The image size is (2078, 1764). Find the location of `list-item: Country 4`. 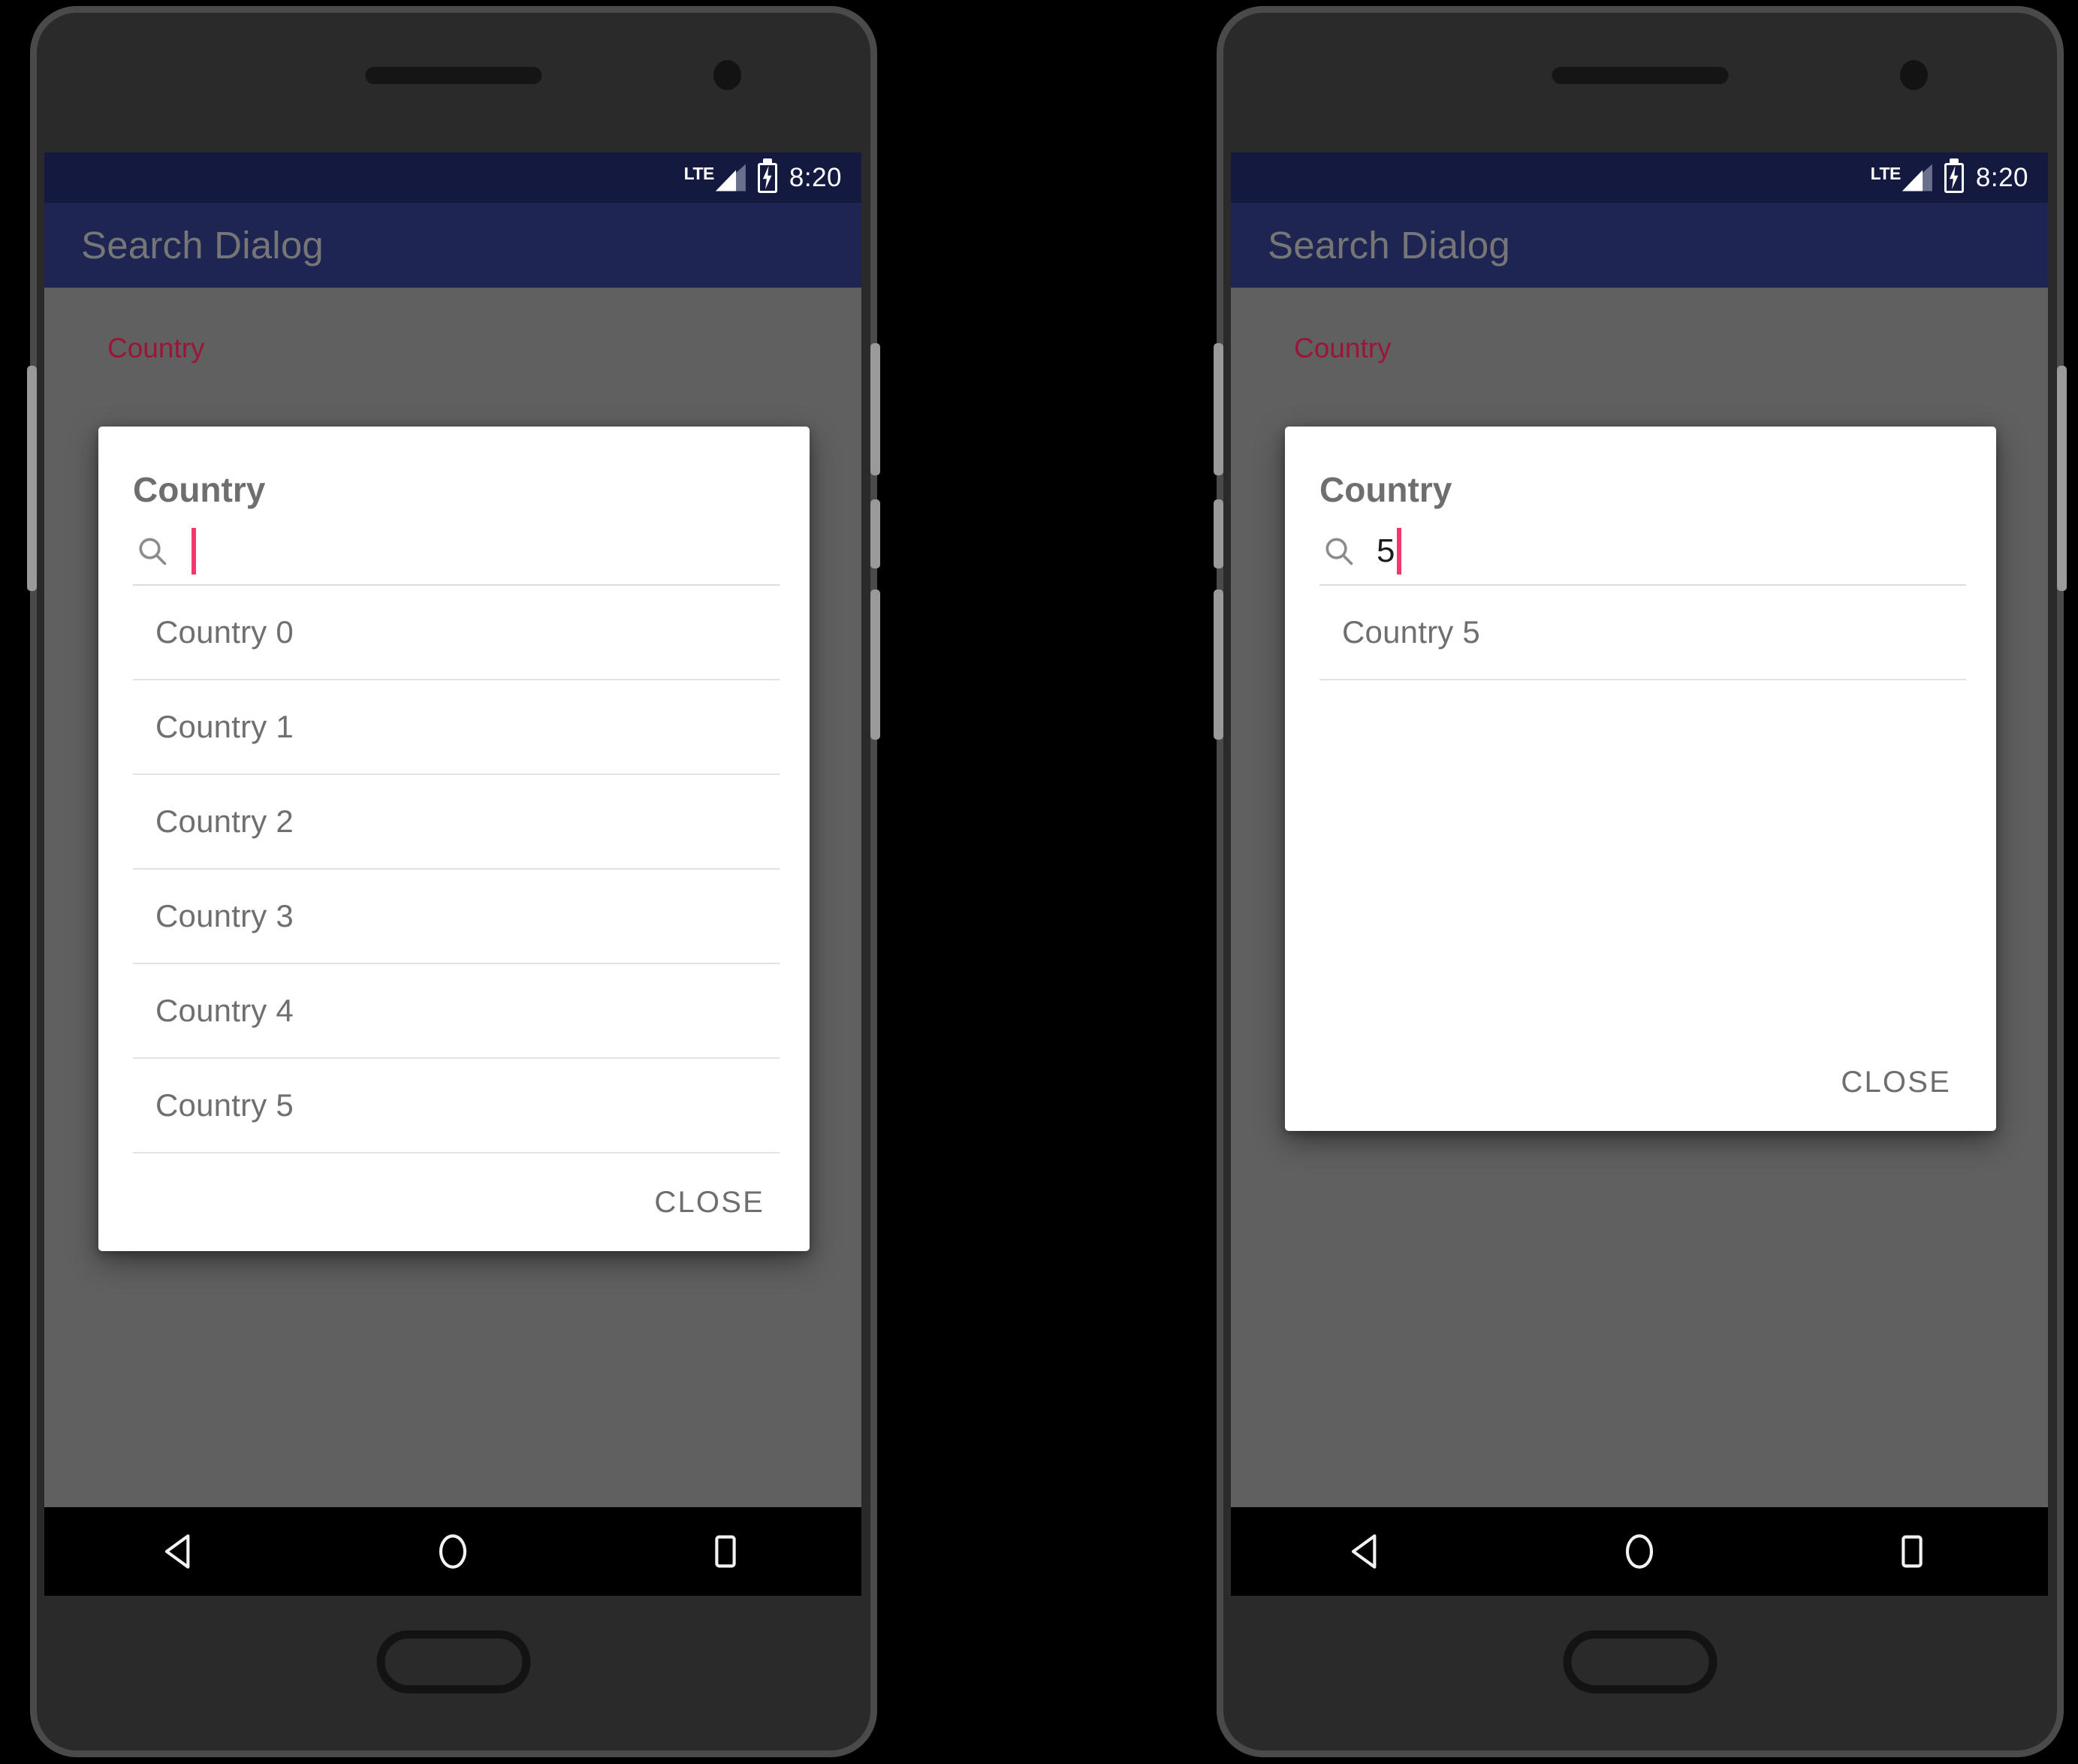

list-item: Country 4 is located at coordinates (456, 1012).